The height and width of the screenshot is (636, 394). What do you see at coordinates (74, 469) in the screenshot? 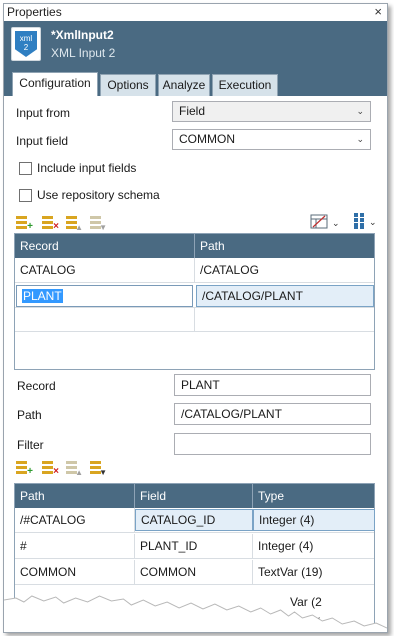
I see `move-field-up-icon: ▲` at bounding box center [74, 469].